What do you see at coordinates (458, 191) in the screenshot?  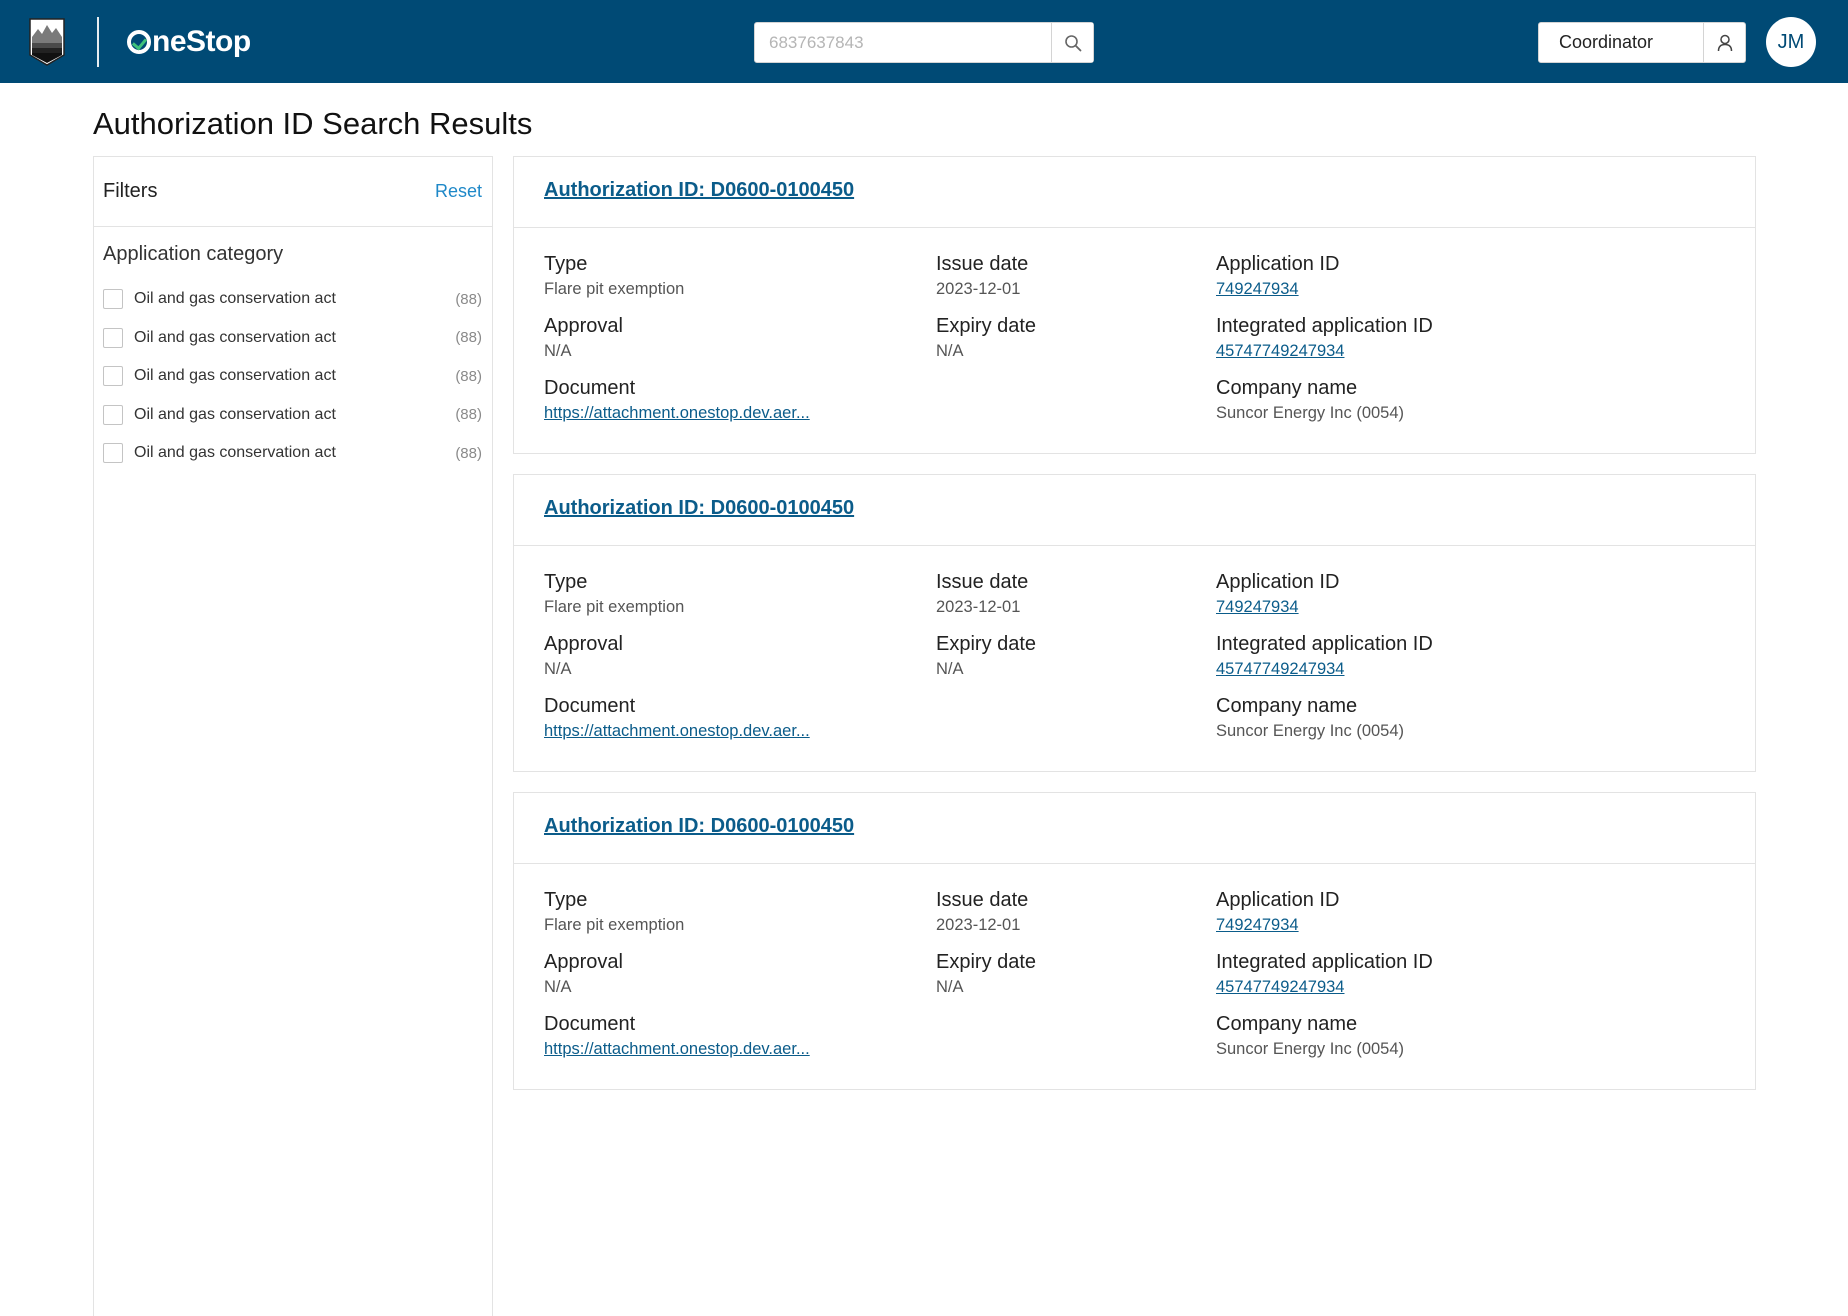 I see `reset-filters-link: Reset` at bounding box center [458, 191].